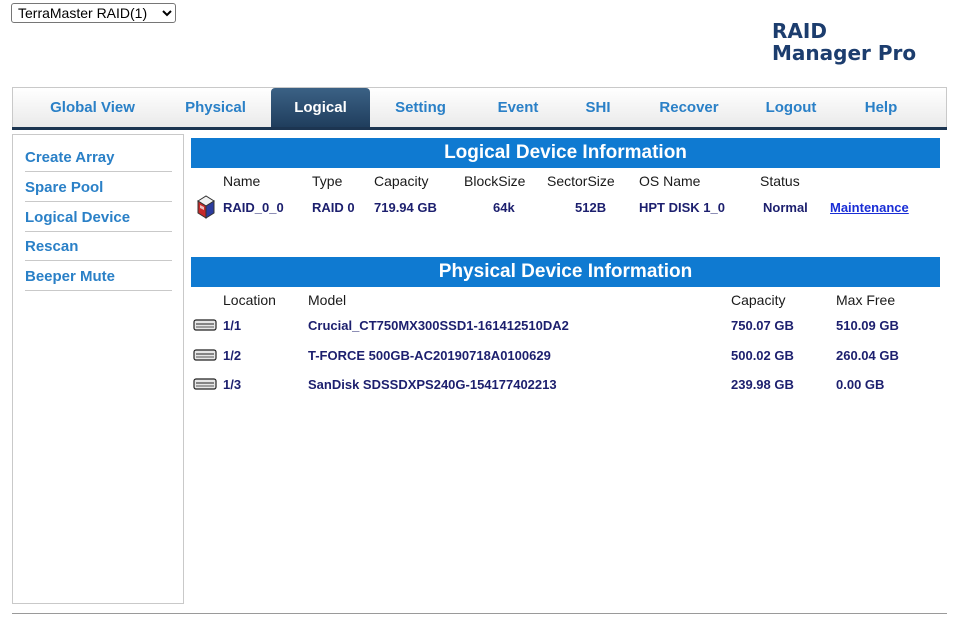 The width and height of the screenshot is (960, 621). Describe the element at coordinates (327, 181) in the screenshot. I see `col-type: Type` at that location.